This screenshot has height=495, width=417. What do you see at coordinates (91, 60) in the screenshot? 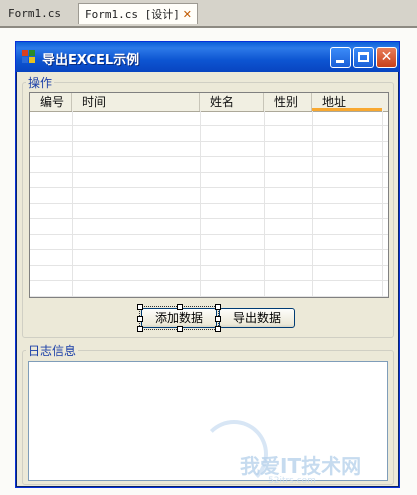
I see `window-title: 导出EXCEL示例` at bounding box center [91, 60].